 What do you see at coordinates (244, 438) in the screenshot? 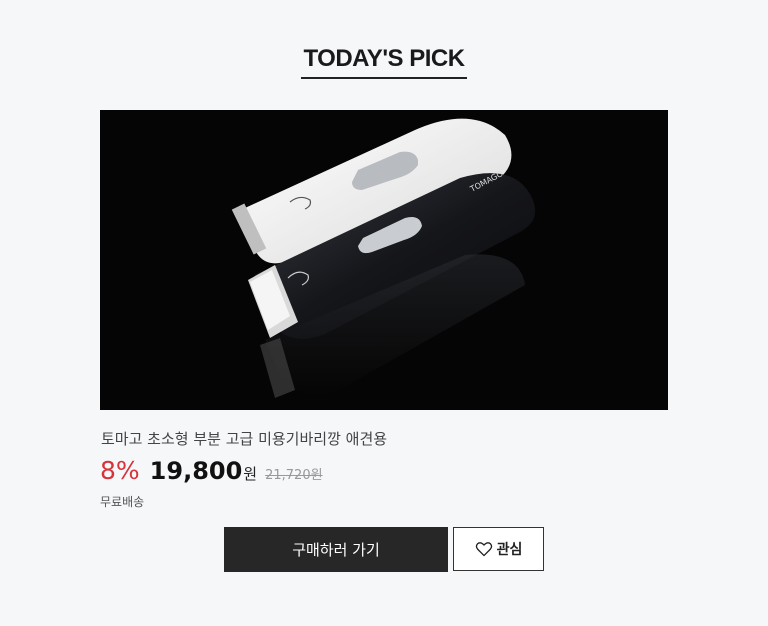
I see `product-name: 토마고 초소형 부분 고급 미용기바리깡 애견용` at bounding box center [244, 438].